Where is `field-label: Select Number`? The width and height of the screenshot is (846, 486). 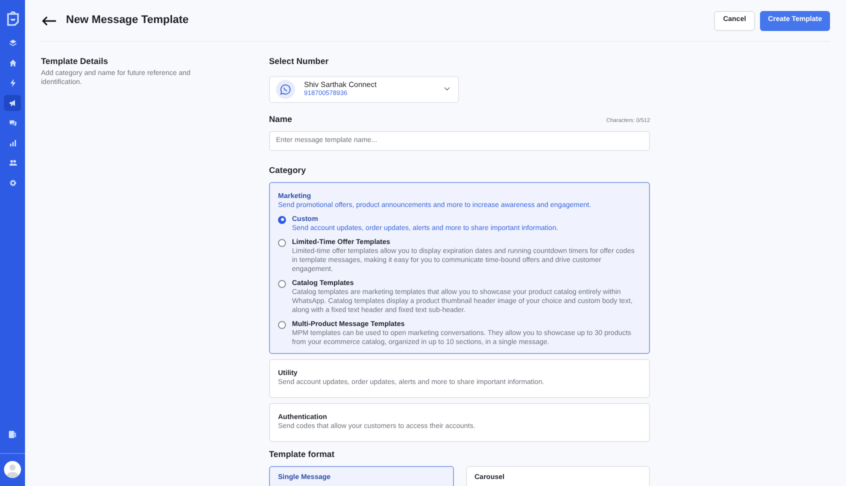 field-label: Select Number is located at coordinates (299, 61).